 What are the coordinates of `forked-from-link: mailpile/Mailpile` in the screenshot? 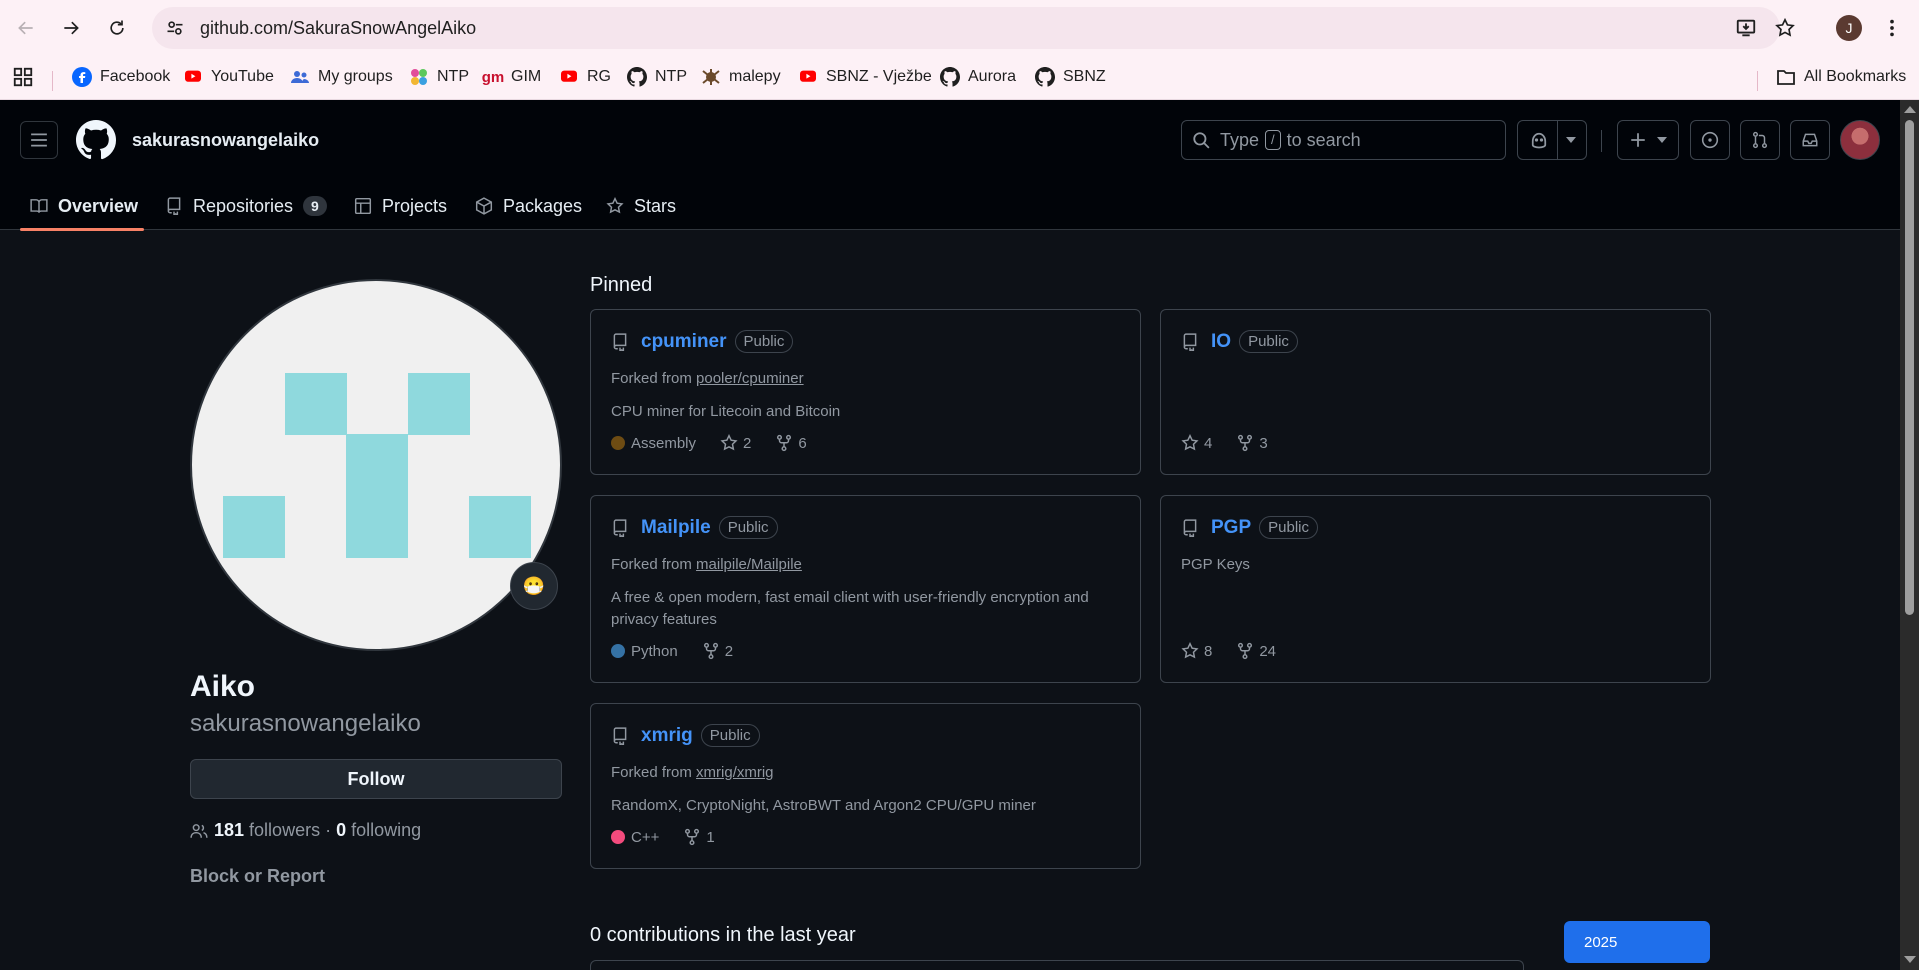 It's located at (749, 564).